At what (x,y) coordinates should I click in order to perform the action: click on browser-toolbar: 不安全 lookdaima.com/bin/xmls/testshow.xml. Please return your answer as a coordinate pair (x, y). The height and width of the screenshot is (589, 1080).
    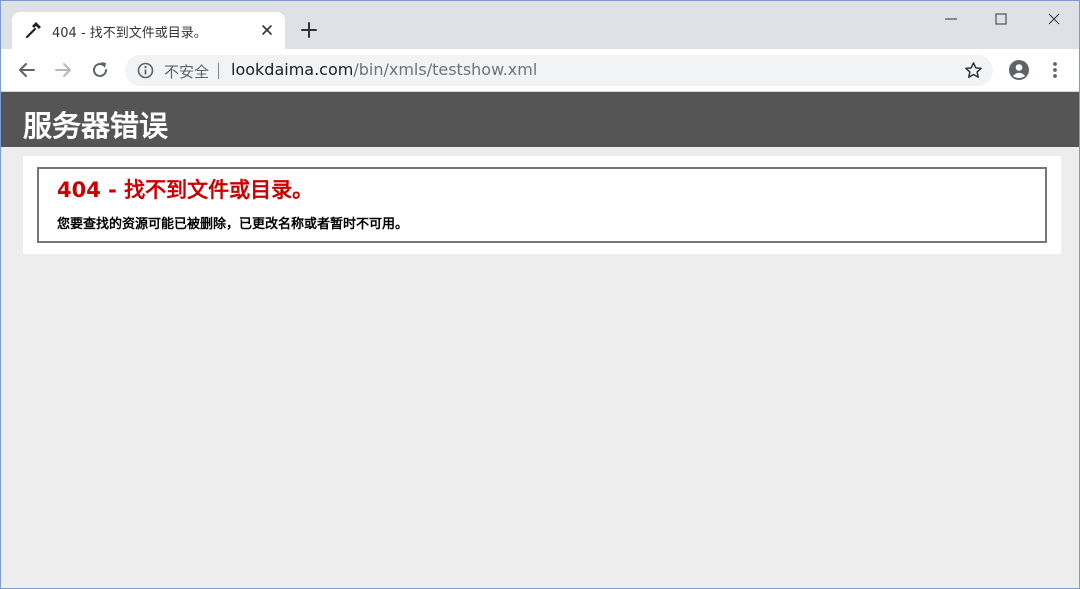
    Looking at the image, I should click on (540, 70).